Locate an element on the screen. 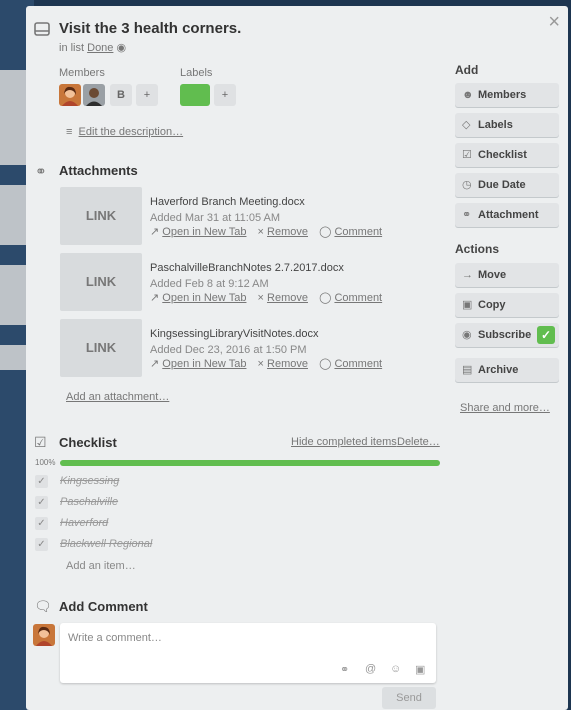  green-label is located at coordinates (195, 95).